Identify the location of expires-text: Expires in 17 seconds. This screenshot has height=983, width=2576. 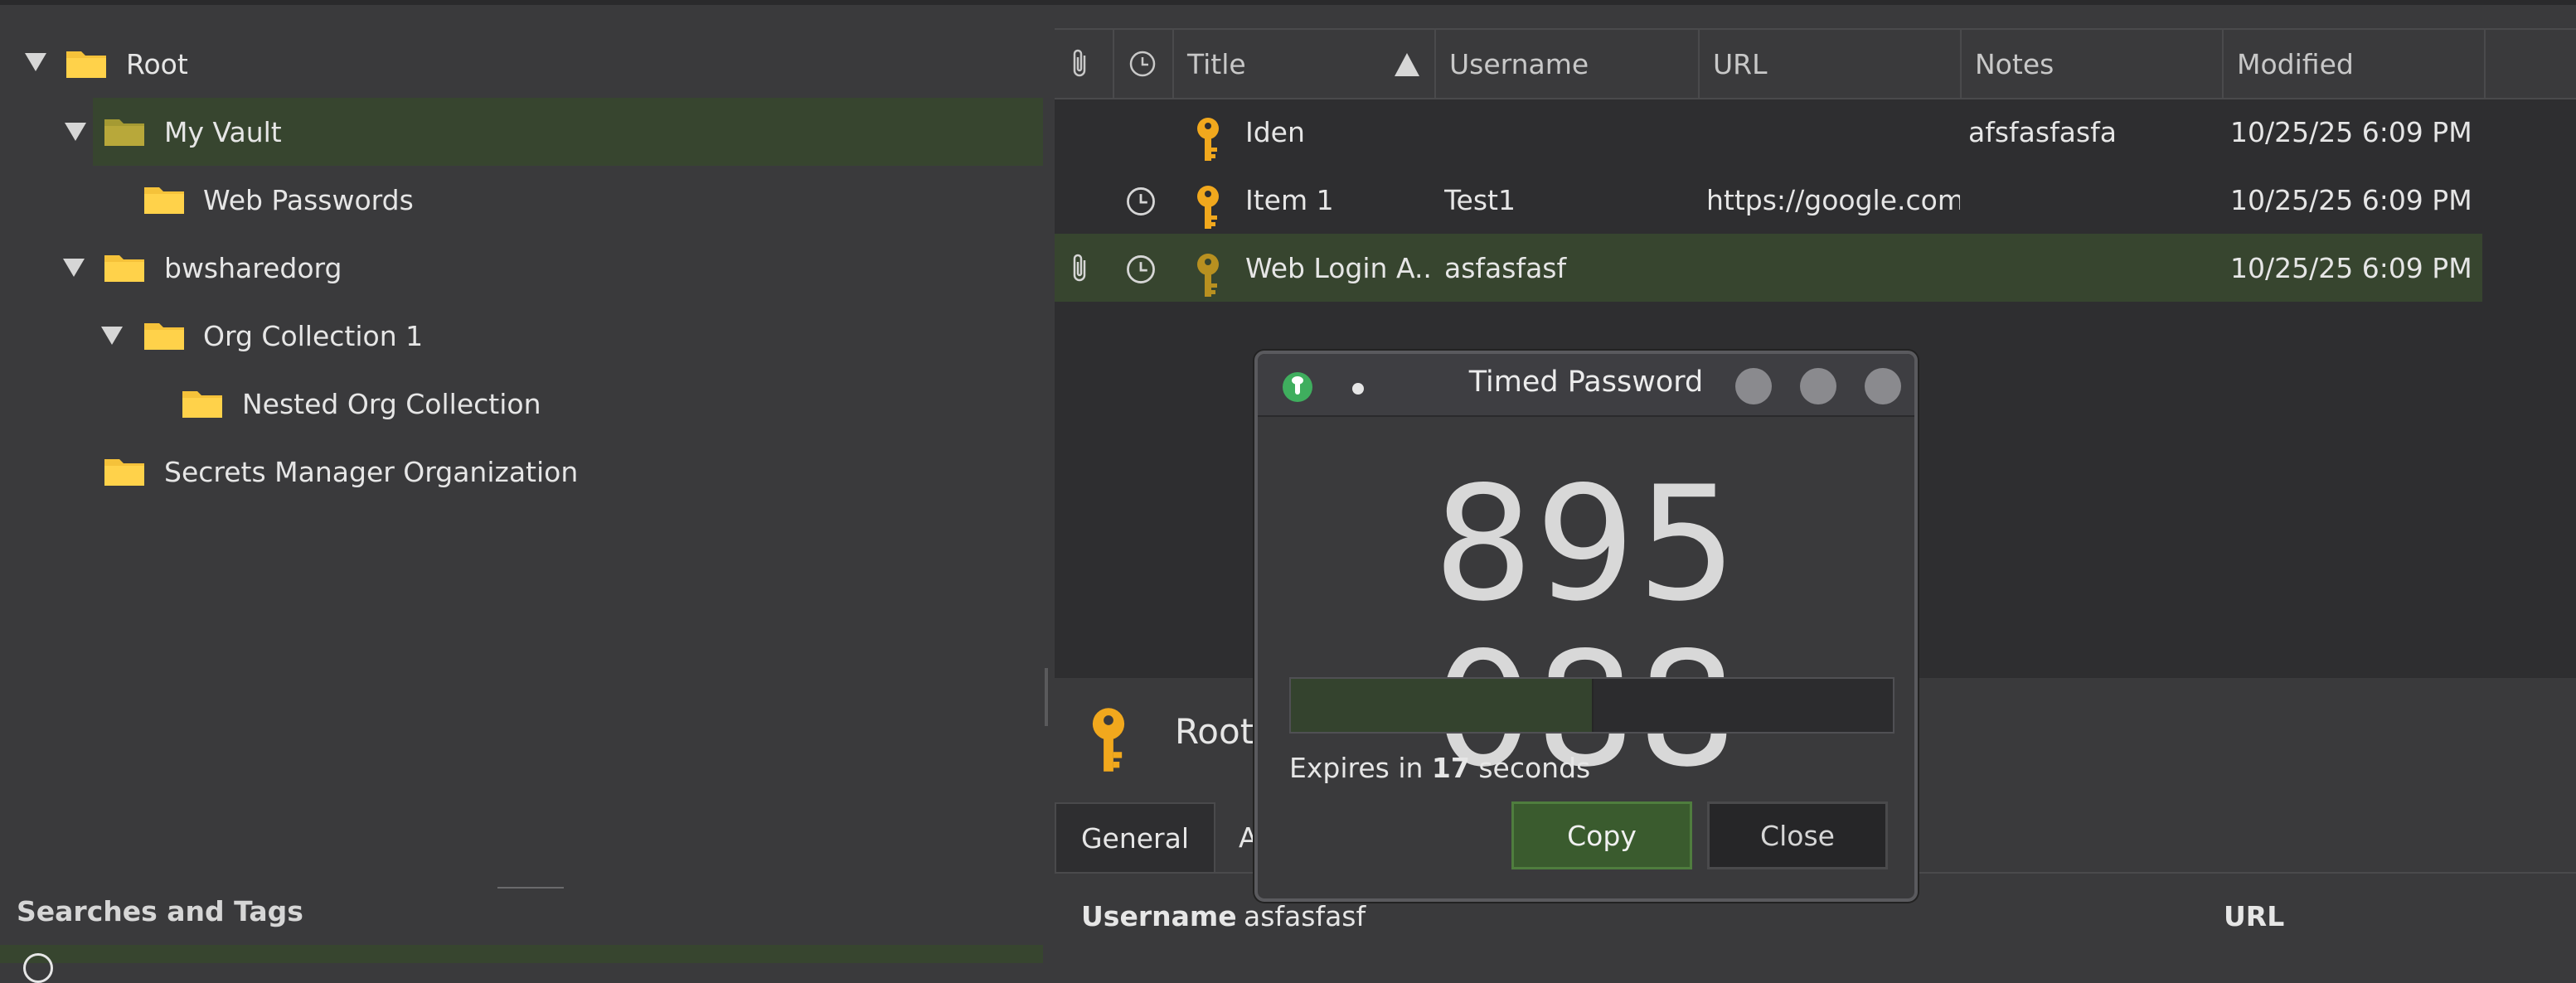
(1440, 768).